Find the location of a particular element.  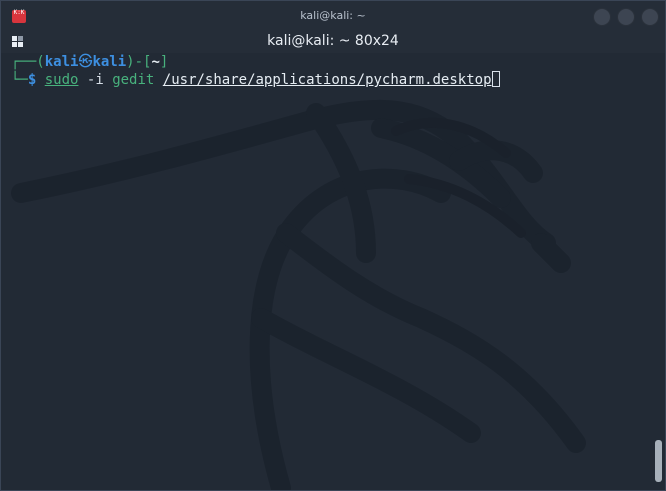

window-title: kali@kali: ~ is located at coordinates (333, 15).